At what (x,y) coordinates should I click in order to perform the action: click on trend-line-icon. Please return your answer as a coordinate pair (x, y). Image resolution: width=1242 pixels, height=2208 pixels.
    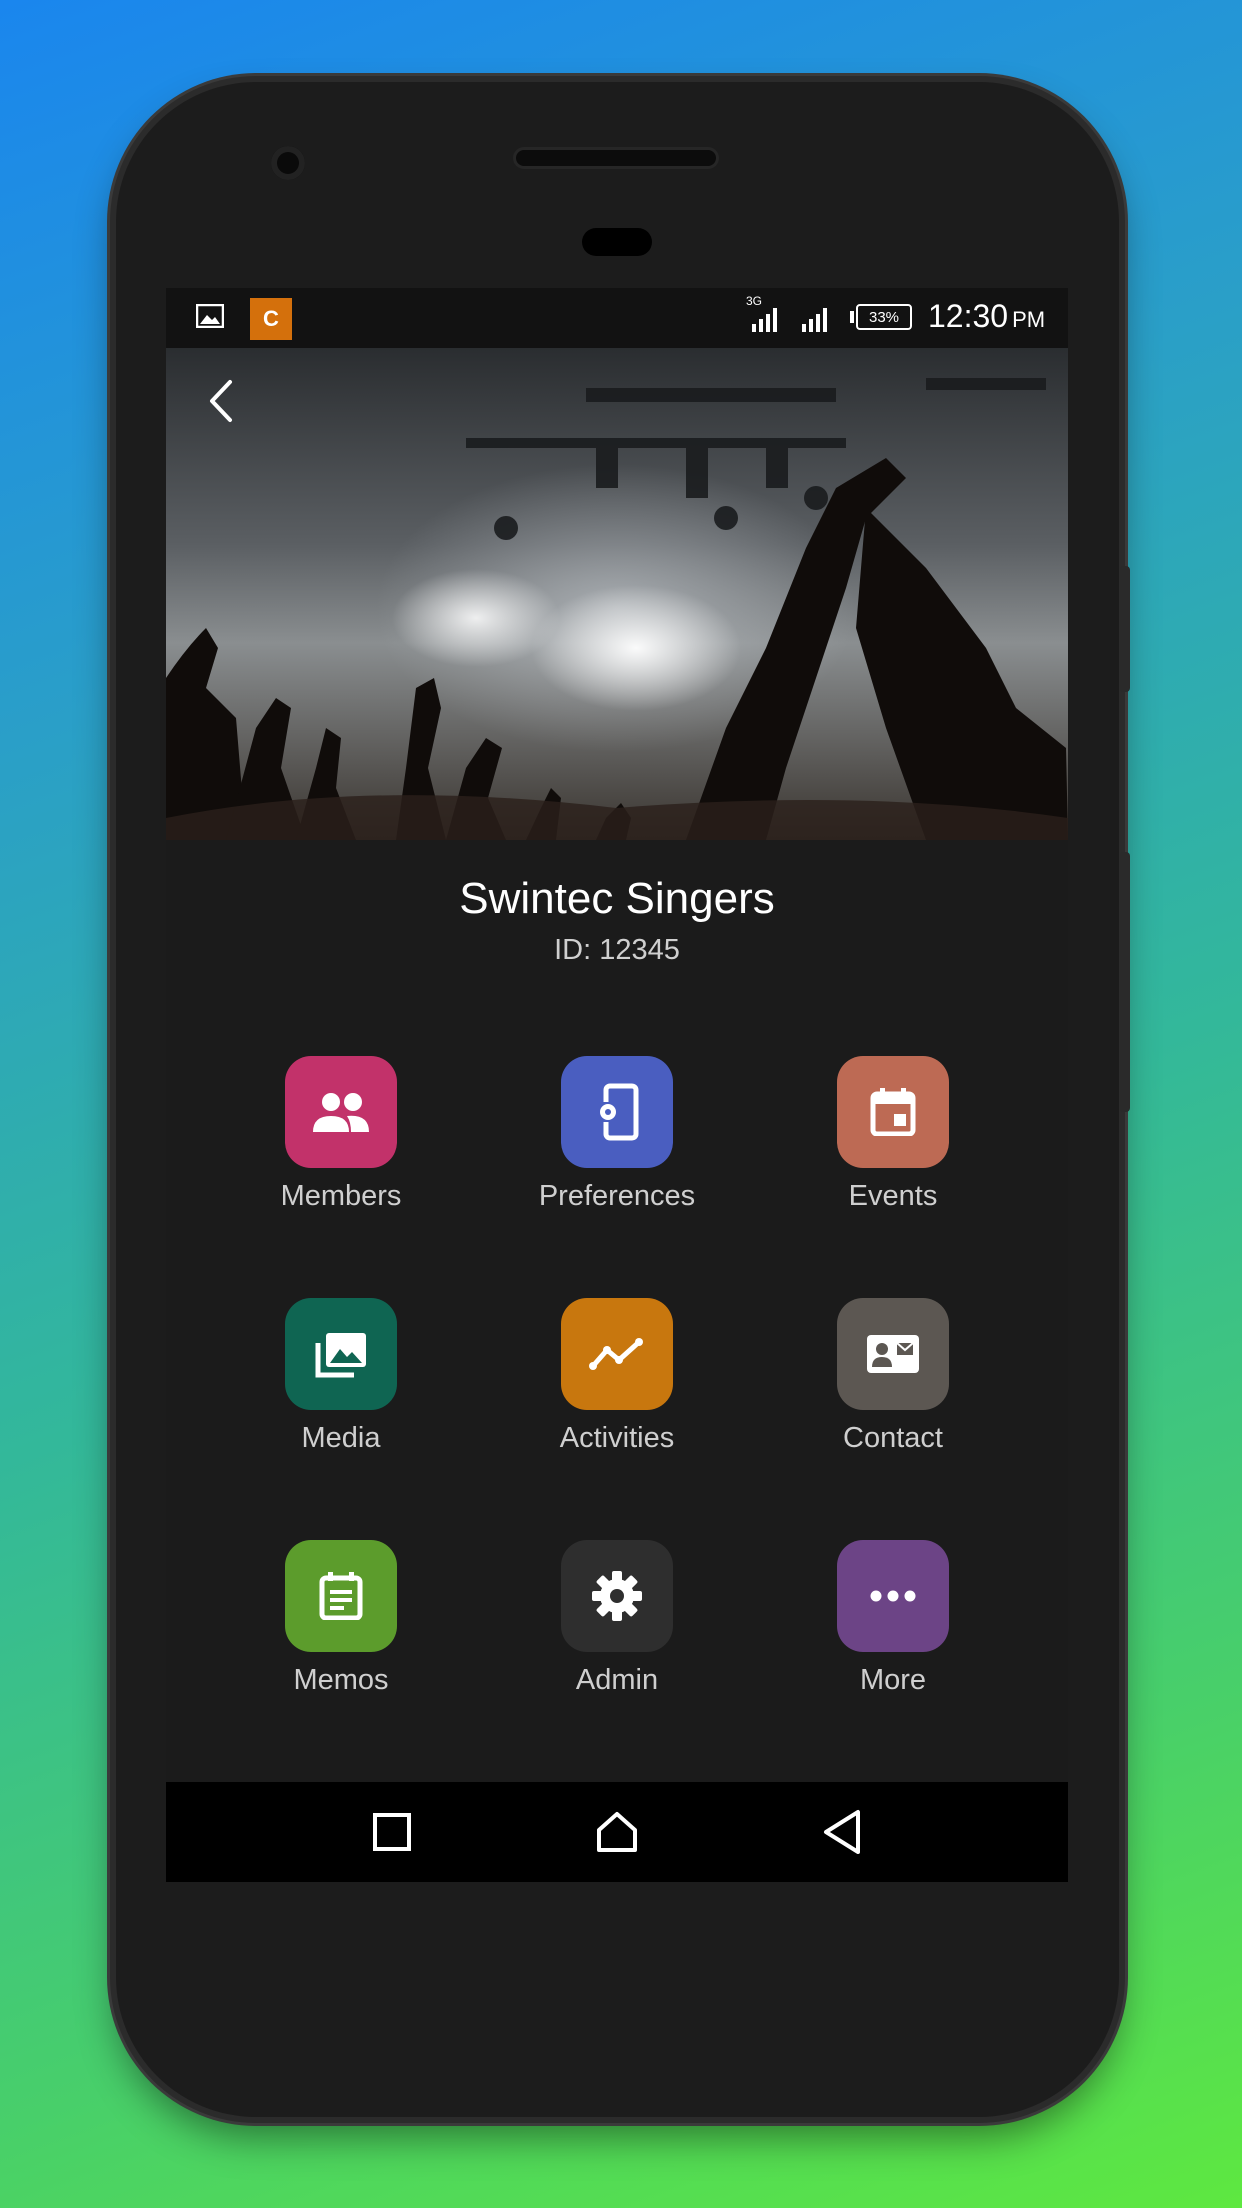
    Looking at the image, I should click on (616, 1354).